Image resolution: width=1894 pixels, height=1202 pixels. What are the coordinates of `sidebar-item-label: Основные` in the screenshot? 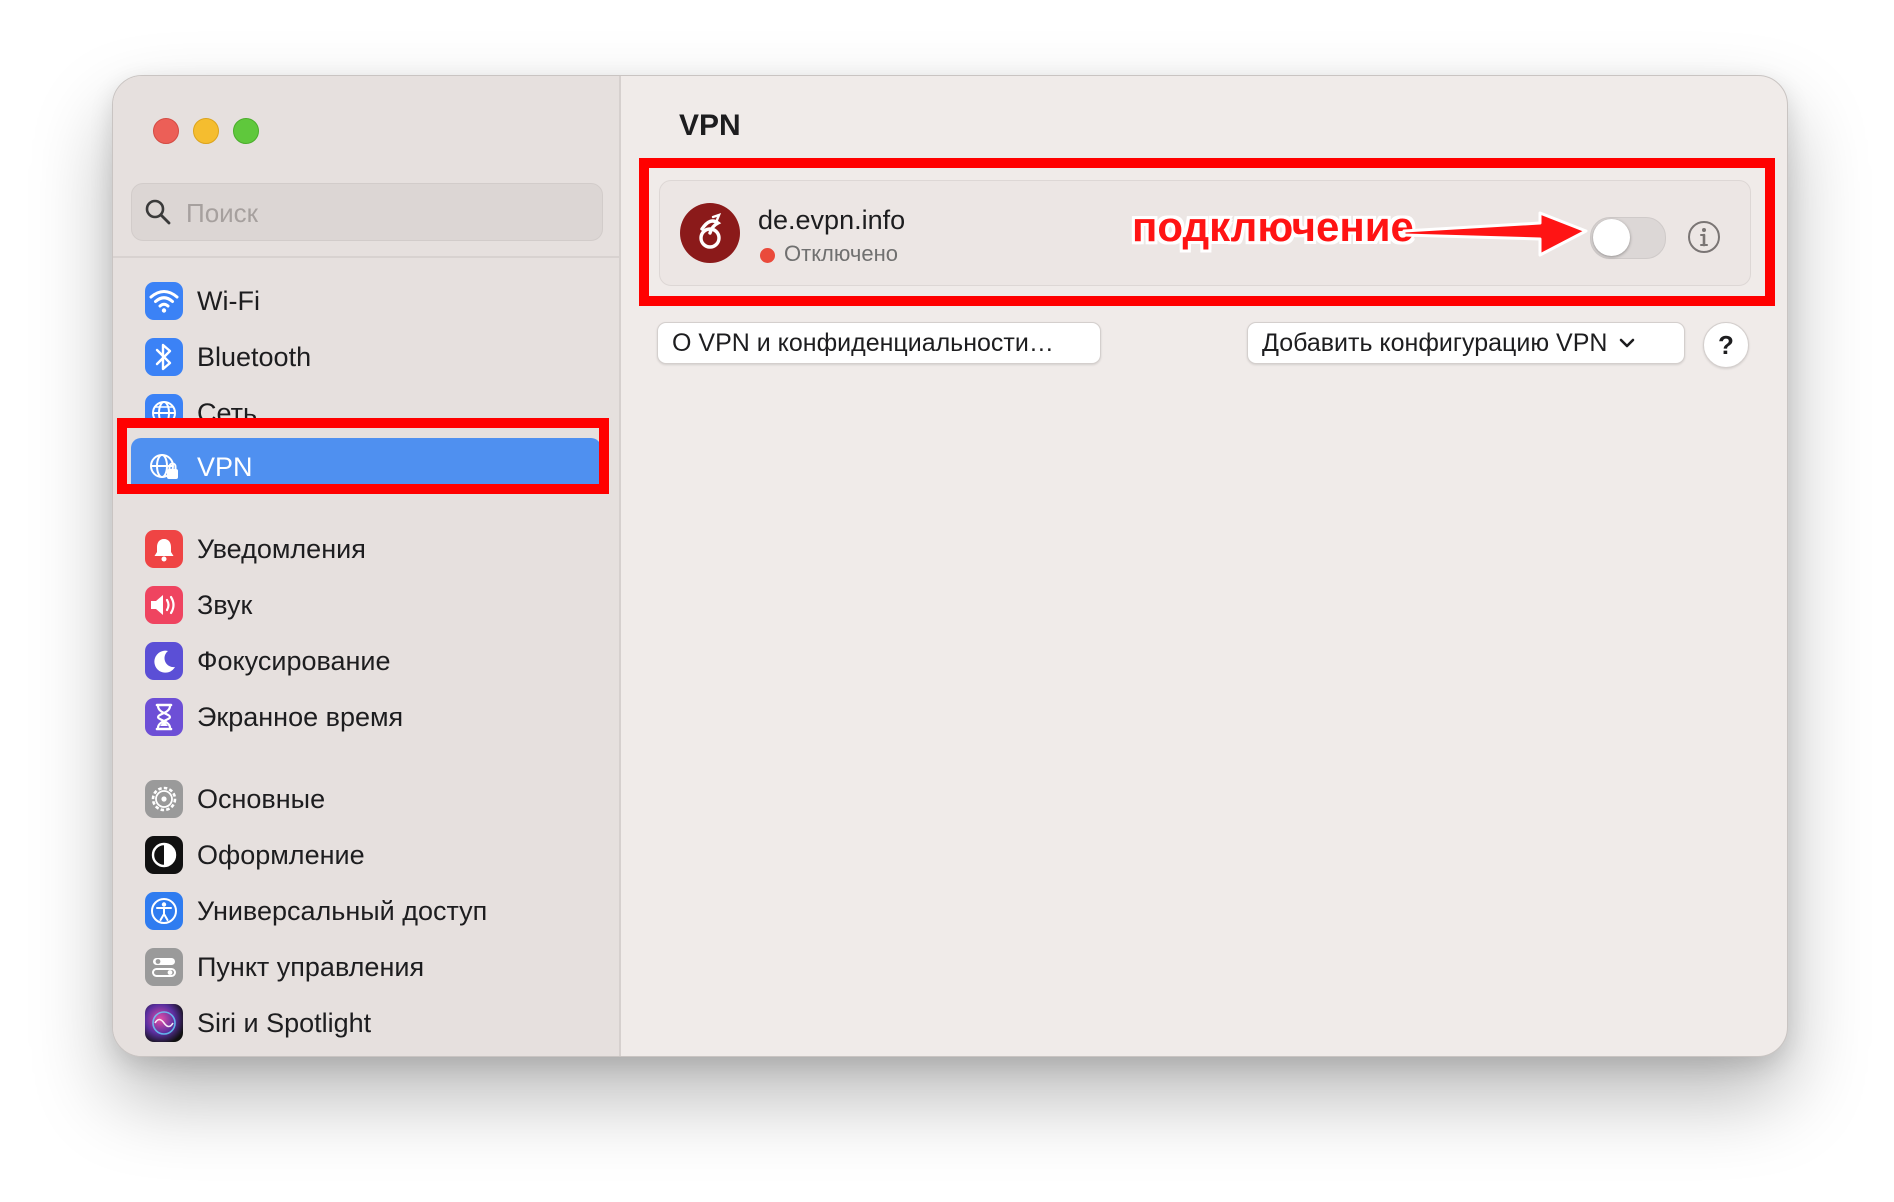 It's located at (261, 799).